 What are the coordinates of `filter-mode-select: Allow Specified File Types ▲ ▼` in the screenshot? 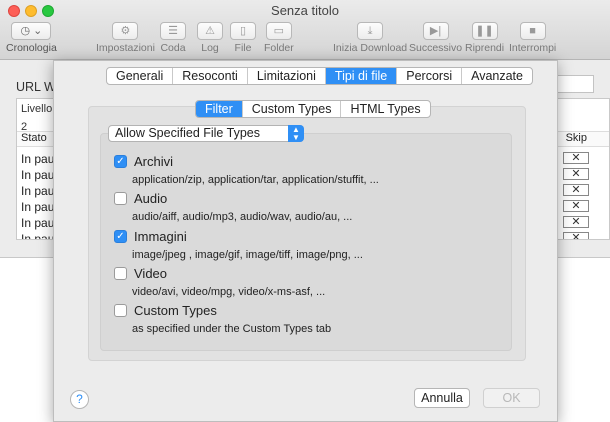 It's located at (206, 133).